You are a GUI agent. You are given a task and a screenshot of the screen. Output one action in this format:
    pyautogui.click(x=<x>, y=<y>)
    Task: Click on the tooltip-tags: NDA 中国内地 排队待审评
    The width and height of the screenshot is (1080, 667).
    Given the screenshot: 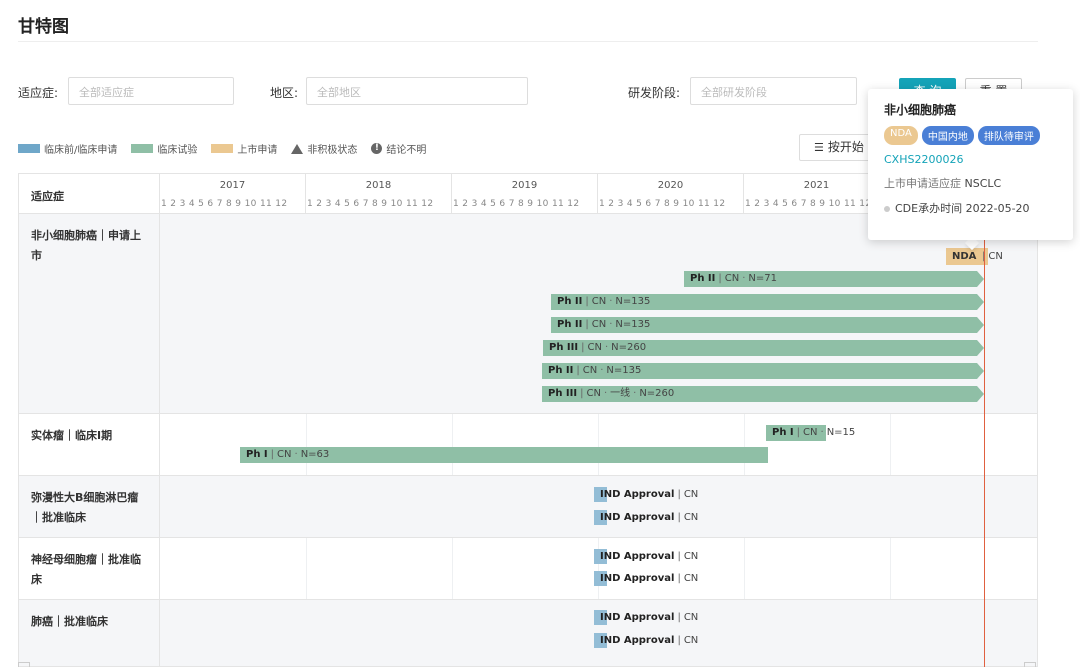 What is the action you would take?
    pyautogui.click(x=970, y=135)
    